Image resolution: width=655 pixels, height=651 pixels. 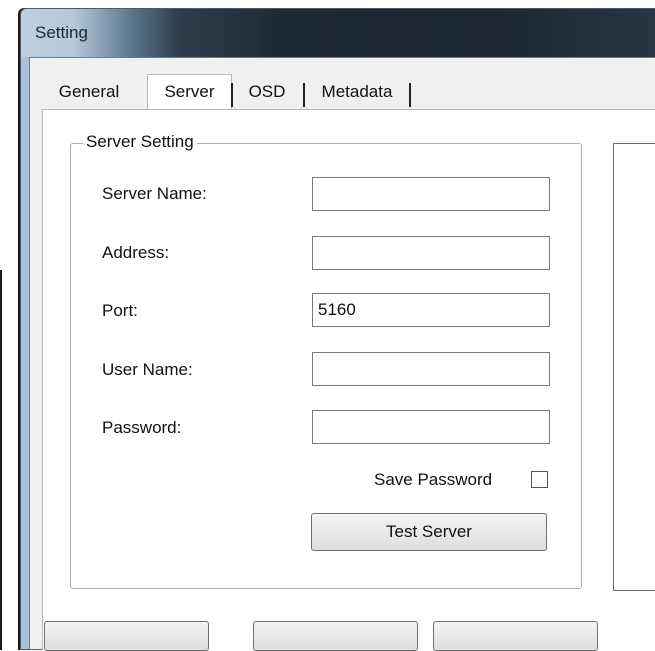 I want to click on port-label: Port:, so click(x=120, y=310).